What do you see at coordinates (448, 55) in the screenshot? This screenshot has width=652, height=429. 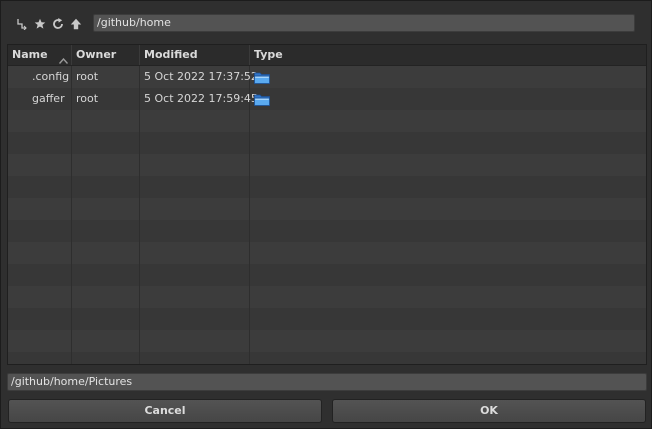 I see `column-header-type: Type` at bounding box center [448, 55].